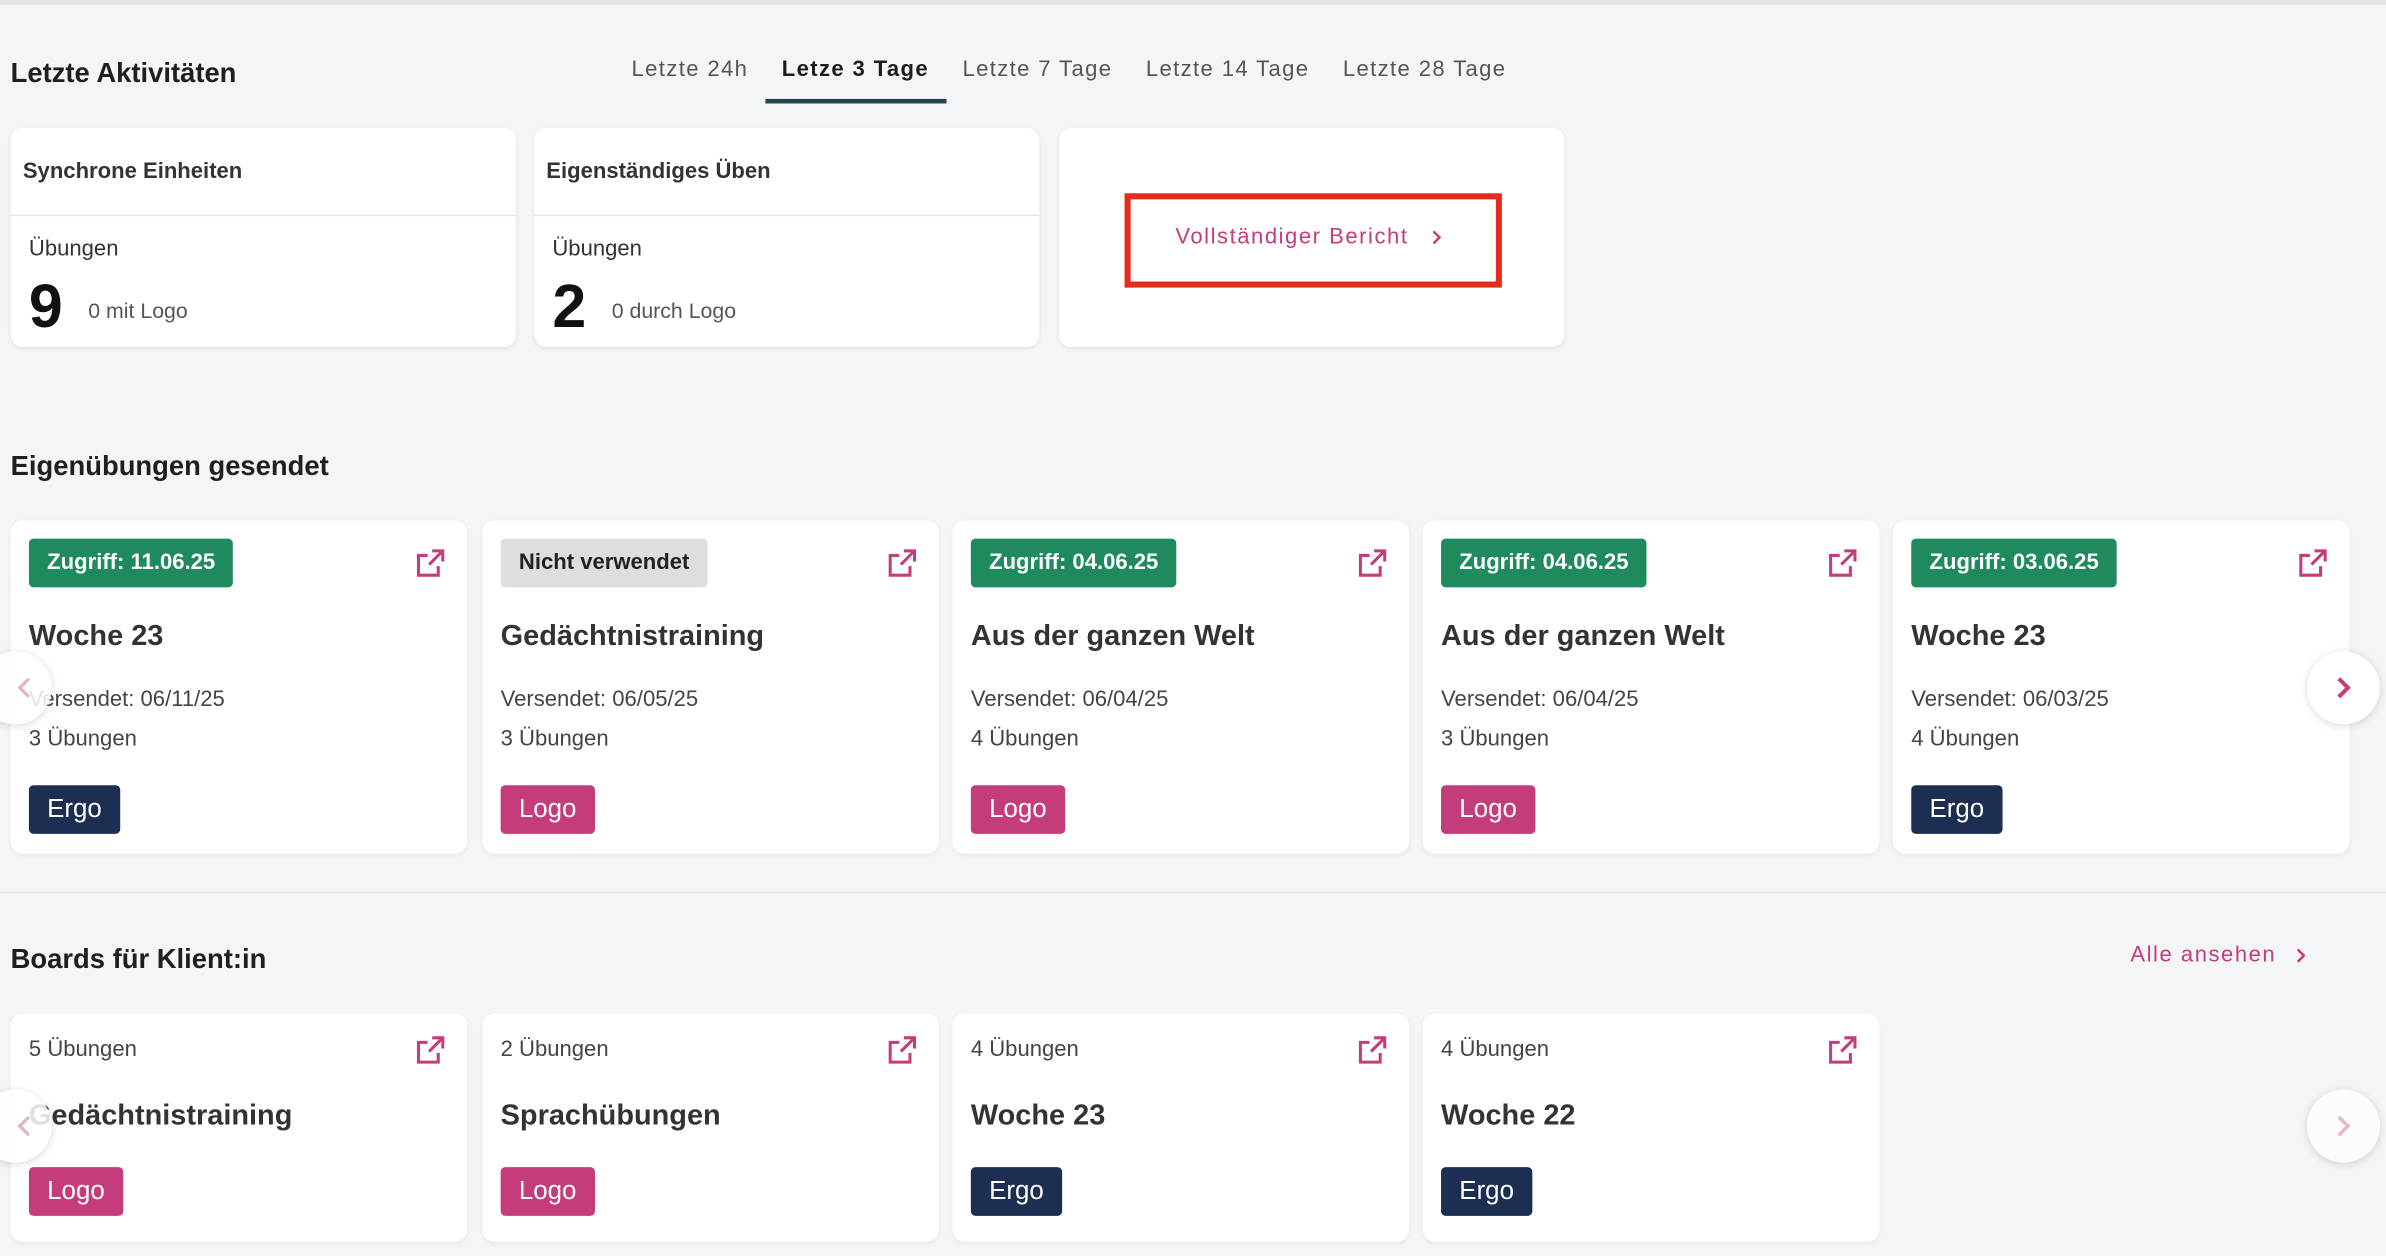  Describe the element at coordinates (2203, 955) in the screenshot. I see `view-all-label: Alle ansehen` at that location.